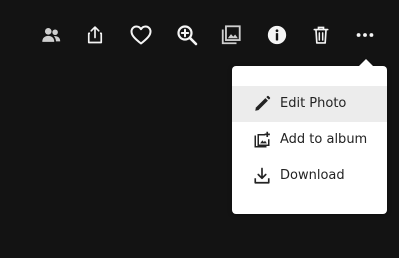 This screenshot has width=399, height=258. I want to click on zoom-in-button, so click(187, 35).